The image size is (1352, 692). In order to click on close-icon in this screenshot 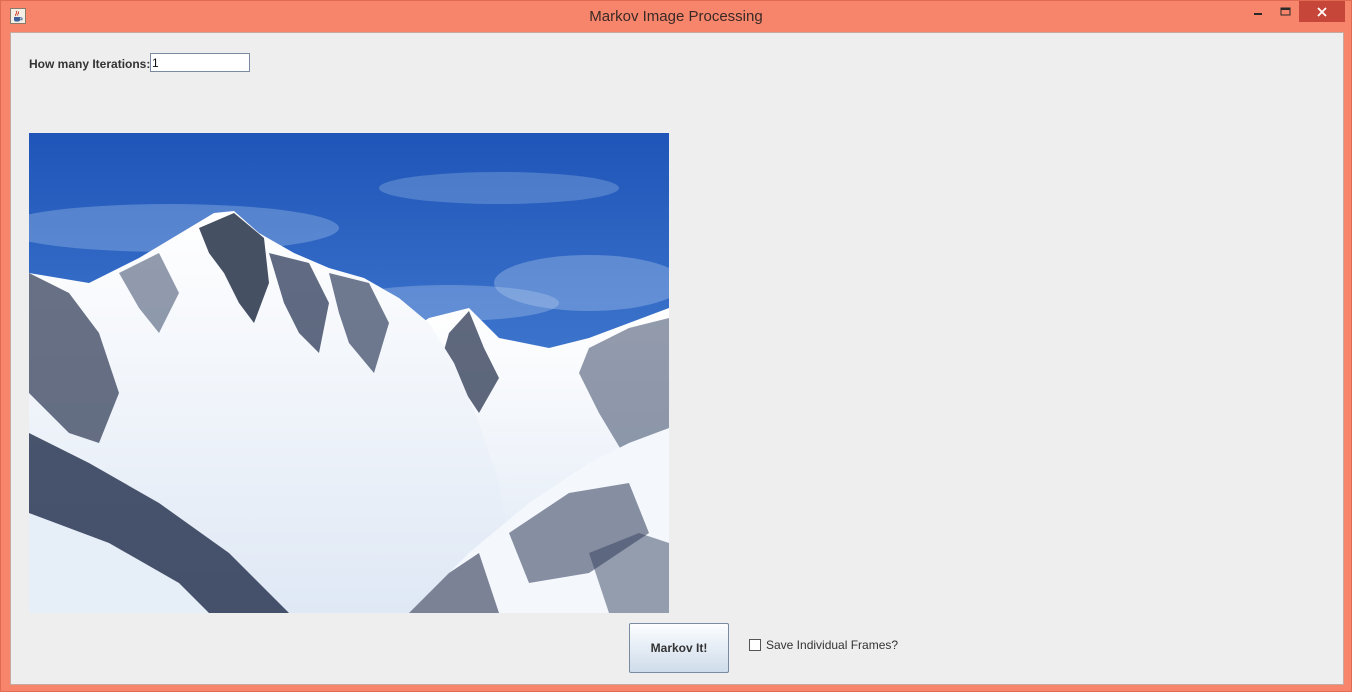, I will do `click(1322, 11)`.